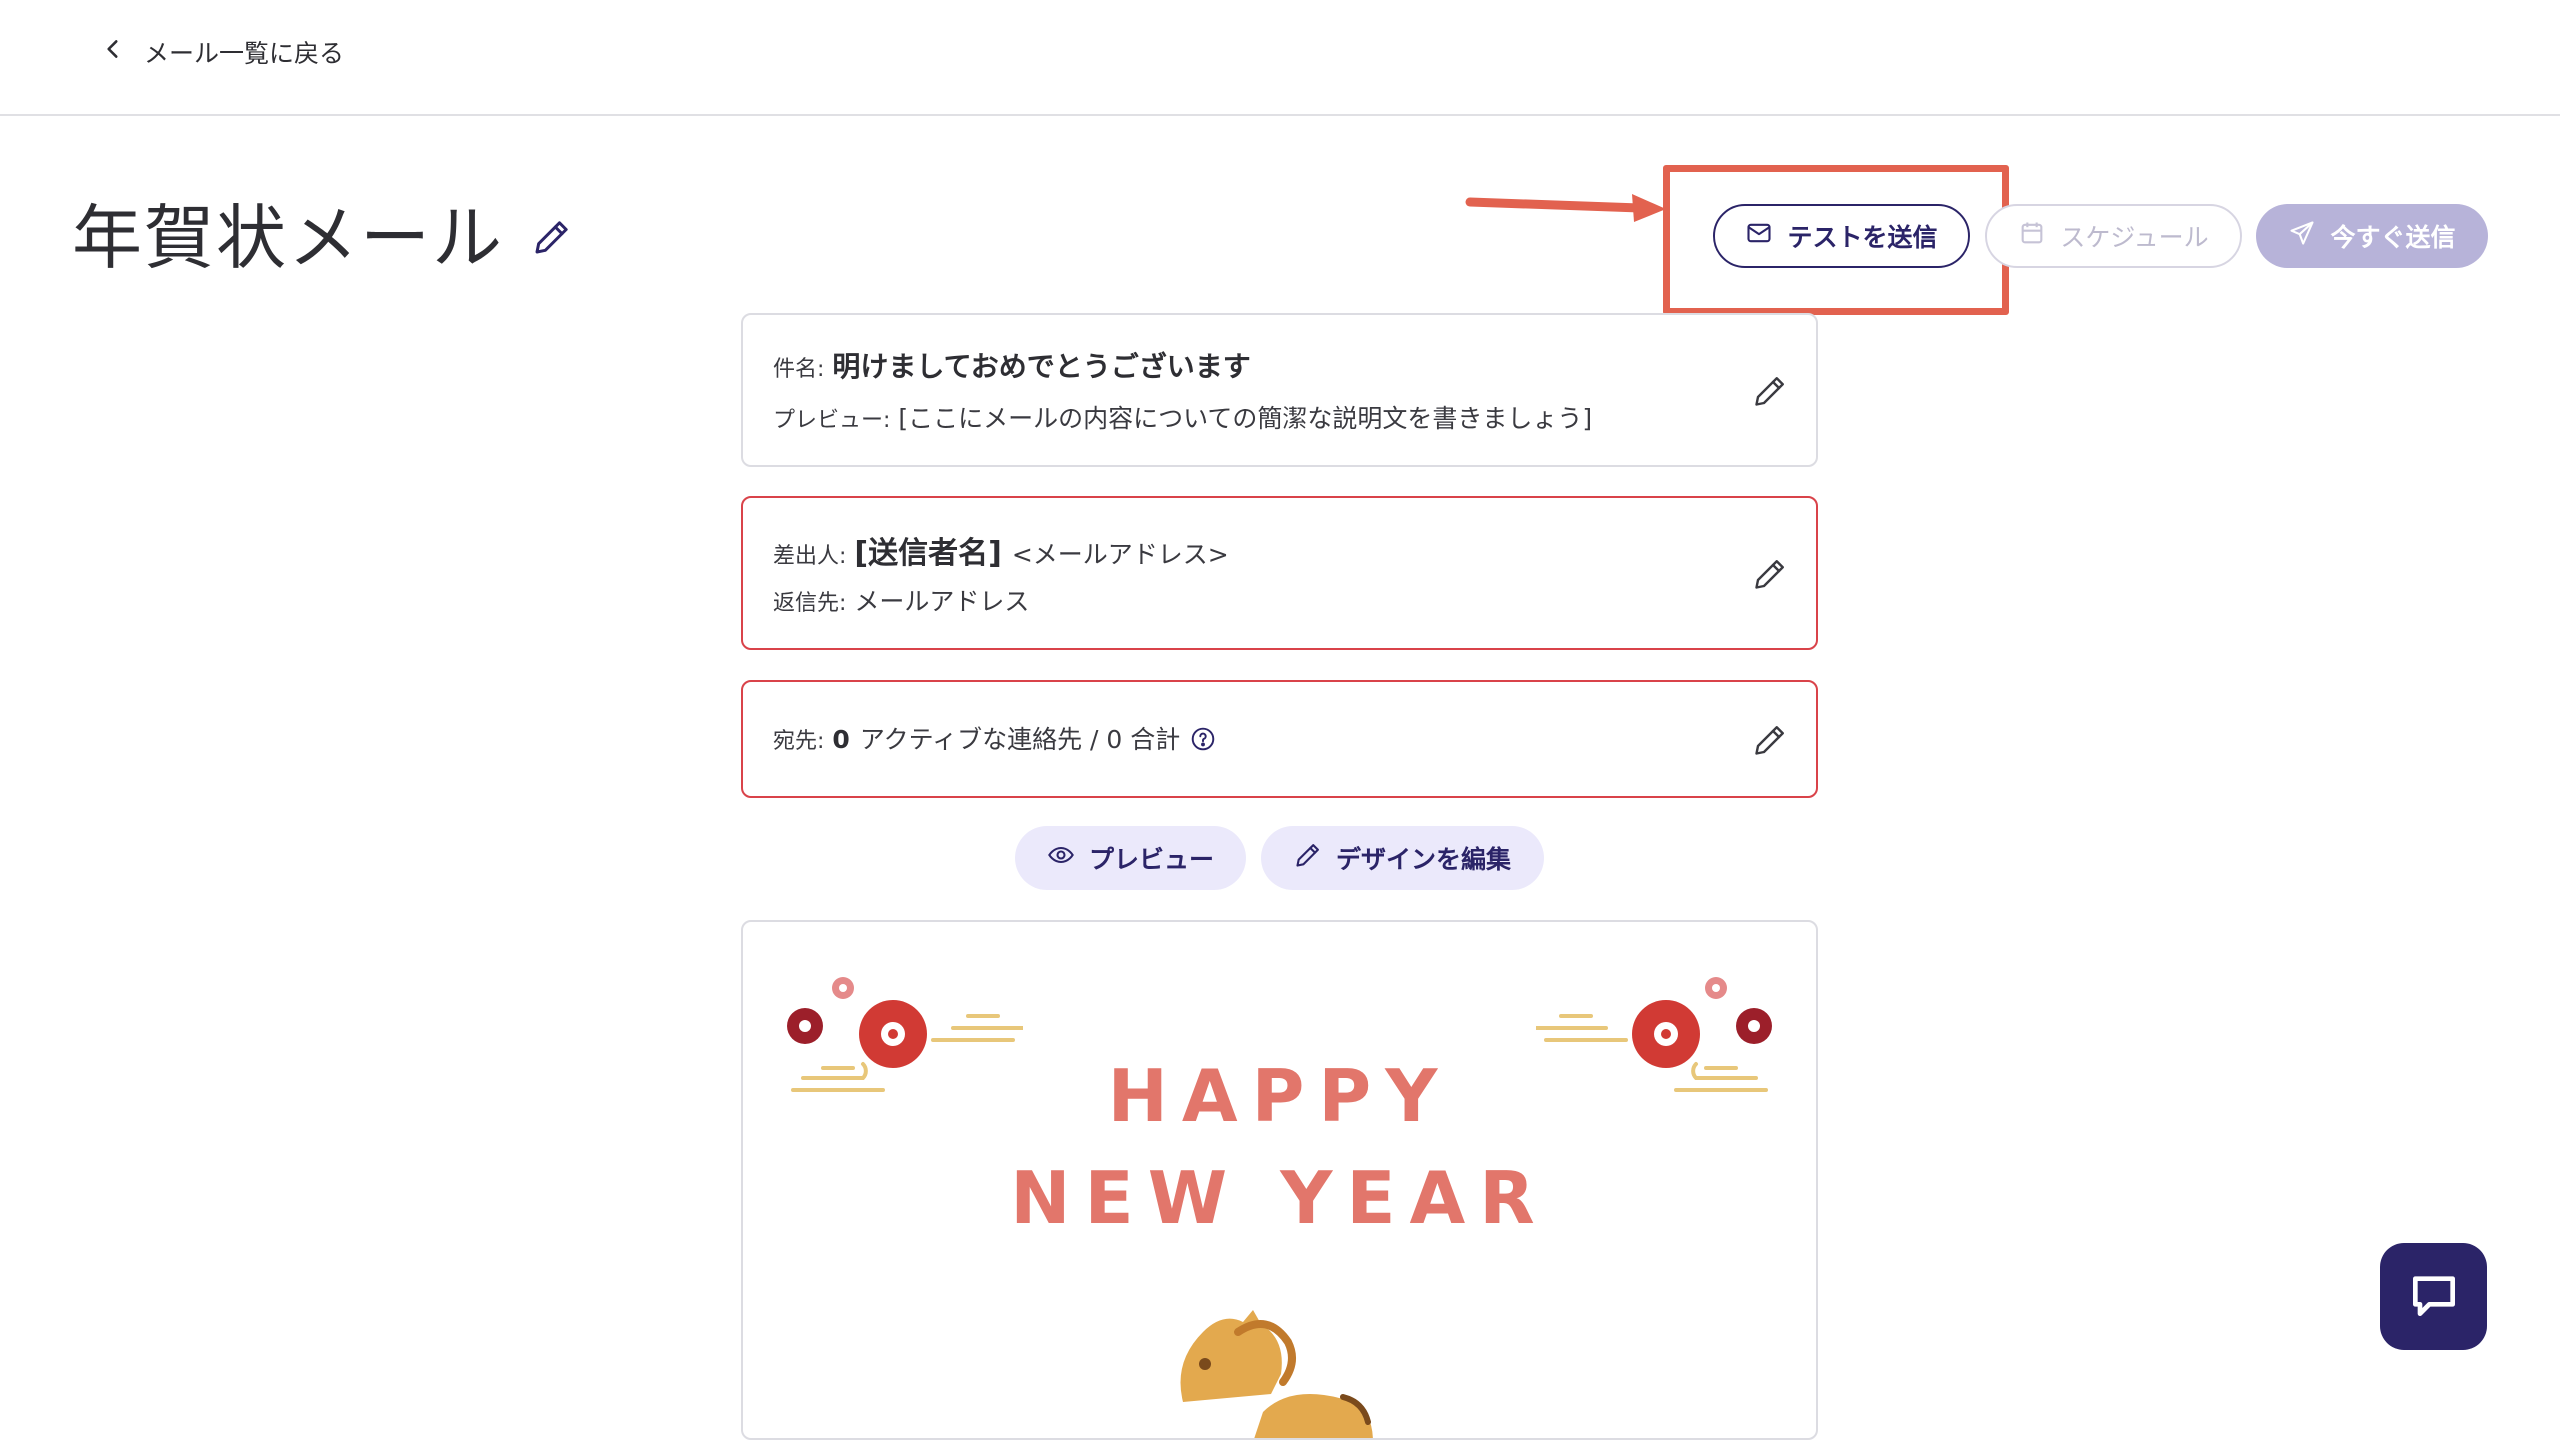 The width and height of the screenshot is (2560, 1440). What do you see at coordinates (1280, 58) in the screenshot?
I see `top-bar: メール一覧に戻る` at bounding box center [1280, 58].